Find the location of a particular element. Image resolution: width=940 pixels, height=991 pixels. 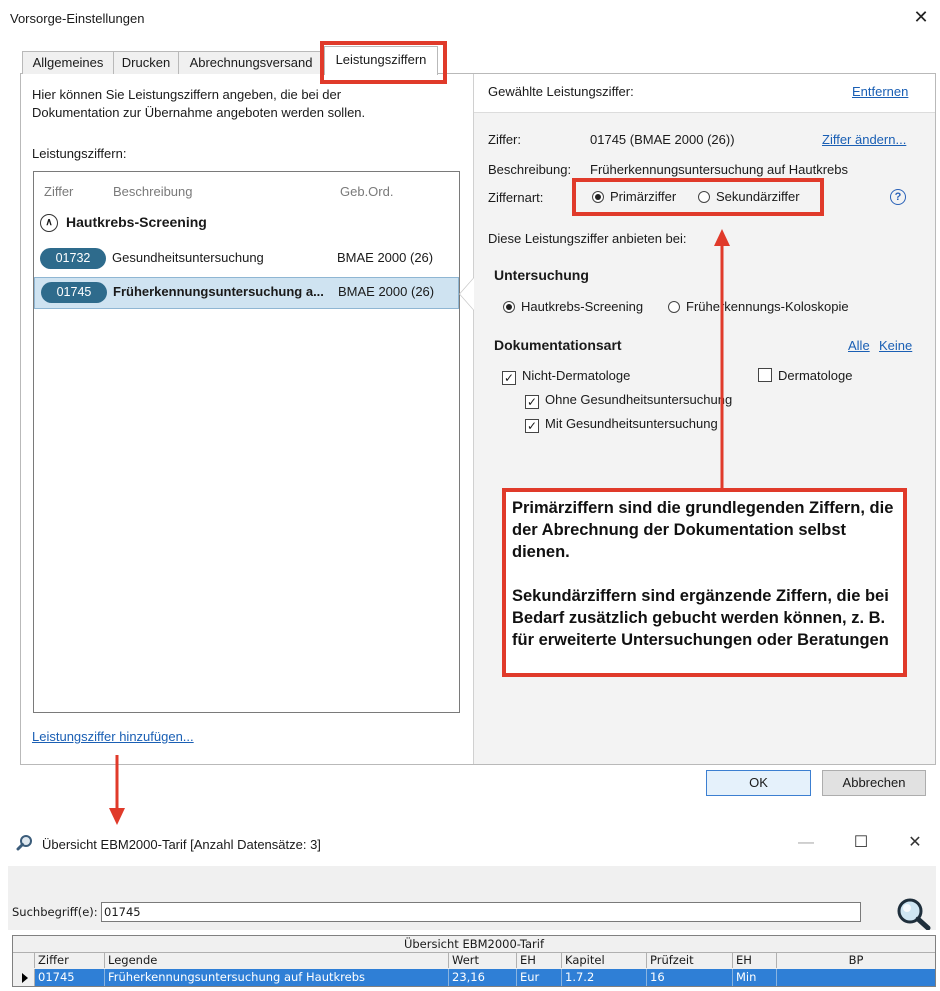

grid-caption: Übersicht EBM2000-Tarif is located at coordinates (474, 944).